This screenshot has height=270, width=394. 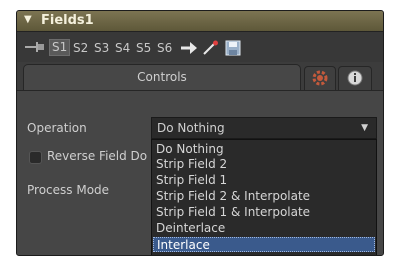 I want to click on chevron-down-icon: ▼, so click(x=364, y=128).